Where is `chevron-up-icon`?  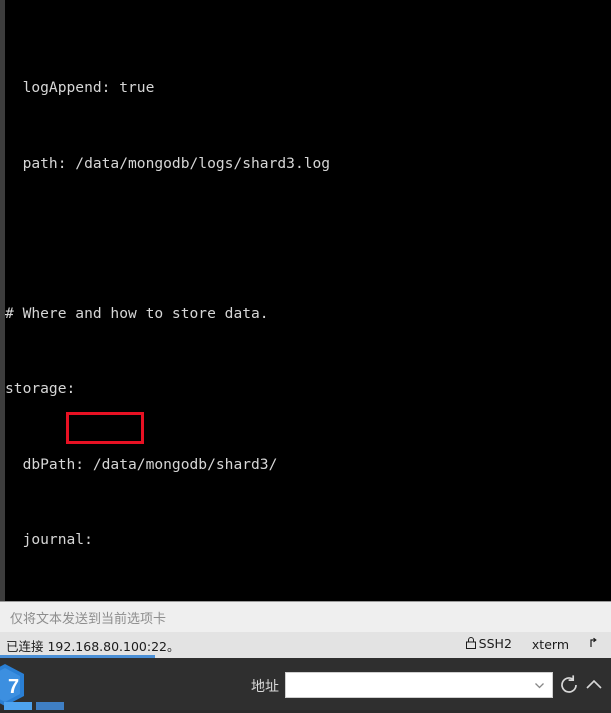 chevron-up-icon is located at coordinates (594, 685).